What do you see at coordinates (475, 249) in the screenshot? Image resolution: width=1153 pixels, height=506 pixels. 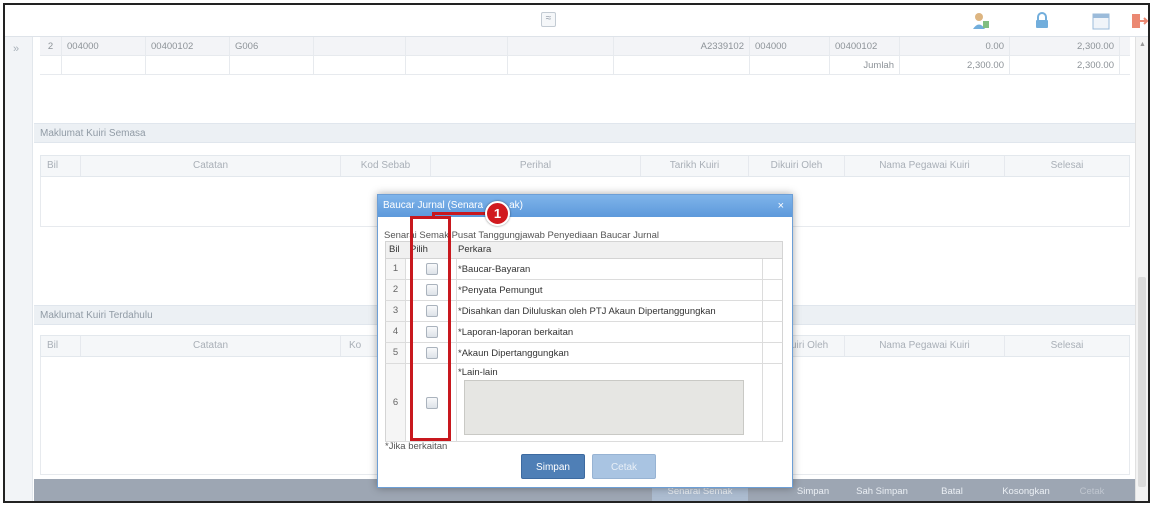 I see `header-perkara: Perkara` at bounding box center [475, 249].